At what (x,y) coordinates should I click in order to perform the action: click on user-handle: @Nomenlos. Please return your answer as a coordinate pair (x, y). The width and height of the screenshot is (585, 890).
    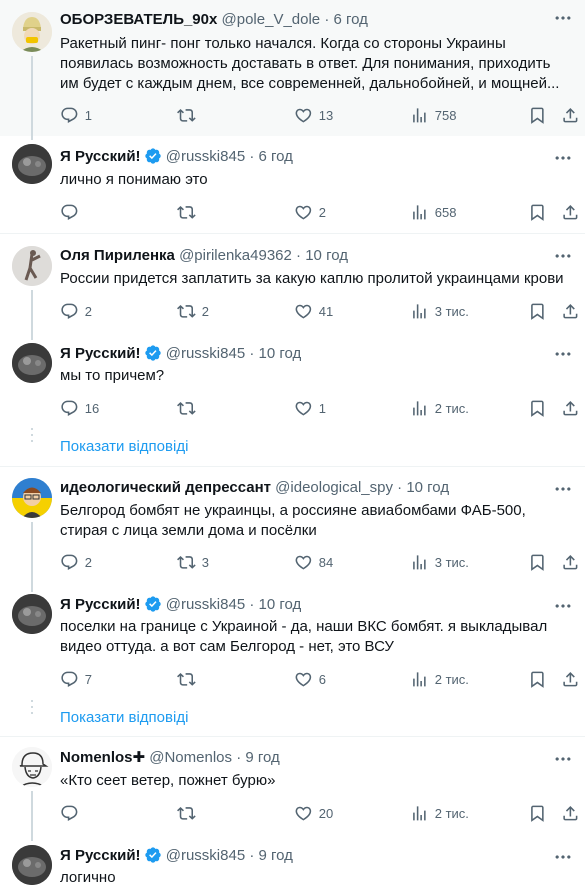
    Looking at the image, I should click on (190, 757).